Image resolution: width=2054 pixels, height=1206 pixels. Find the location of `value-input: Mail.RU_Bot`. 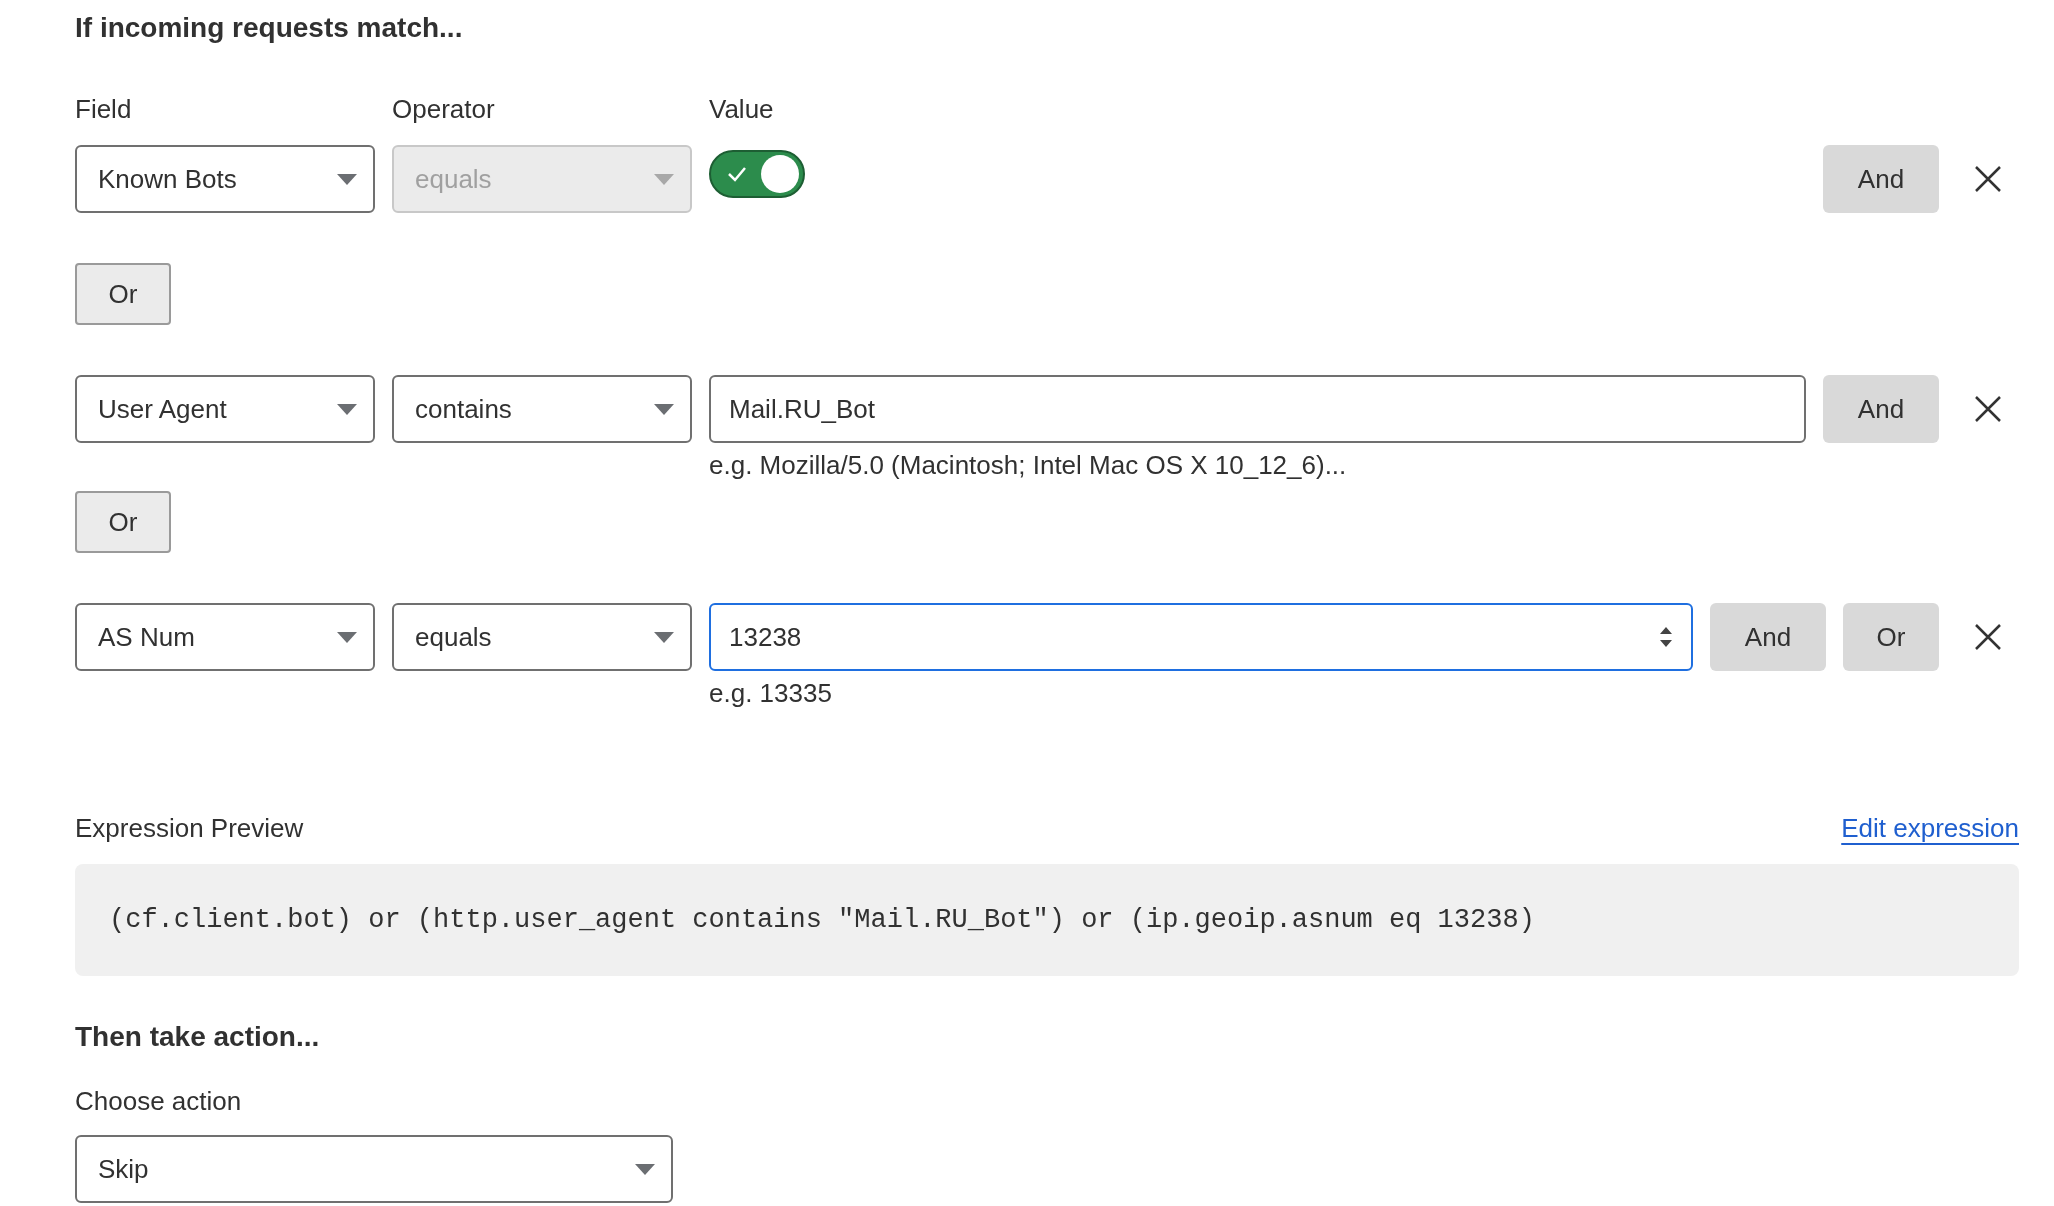

value-input: Mail.RU_Bot is located at coordinates (1257, 409).